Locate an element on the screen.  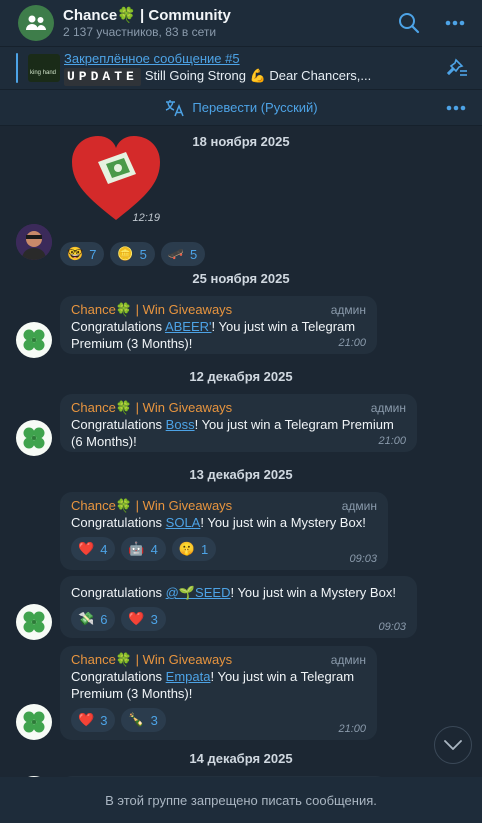
pinned-list-button is located at coordinates (457, 68).